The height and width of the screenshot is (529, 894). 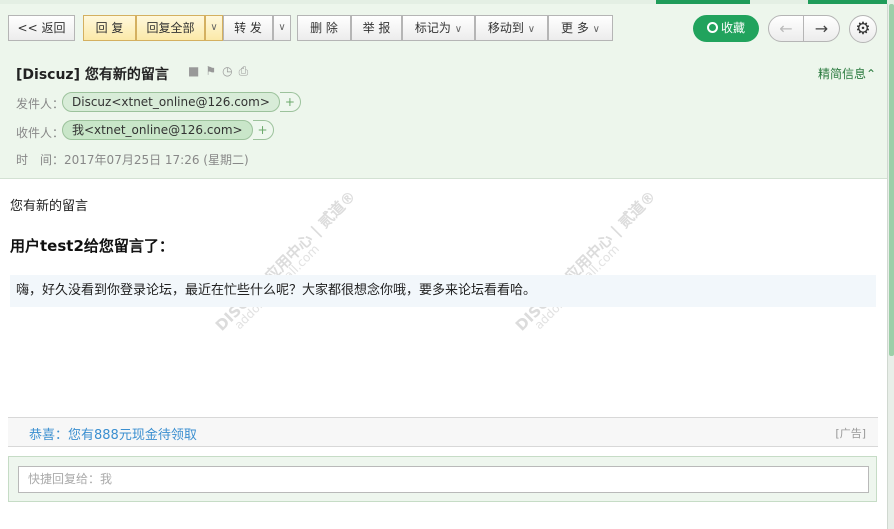 I want to click on sender-address-chip: Discuz<xtnet_online@126.com> +, so click(x=181, y=102).